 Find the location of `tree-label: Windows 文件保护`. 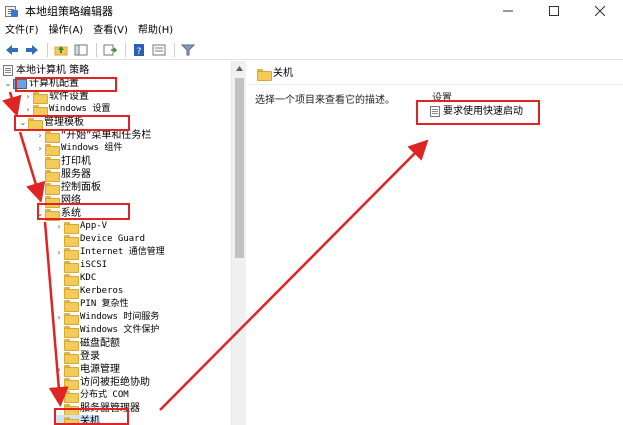

tree-label: Windows 文件保护 is located at coordinates (120, 330).